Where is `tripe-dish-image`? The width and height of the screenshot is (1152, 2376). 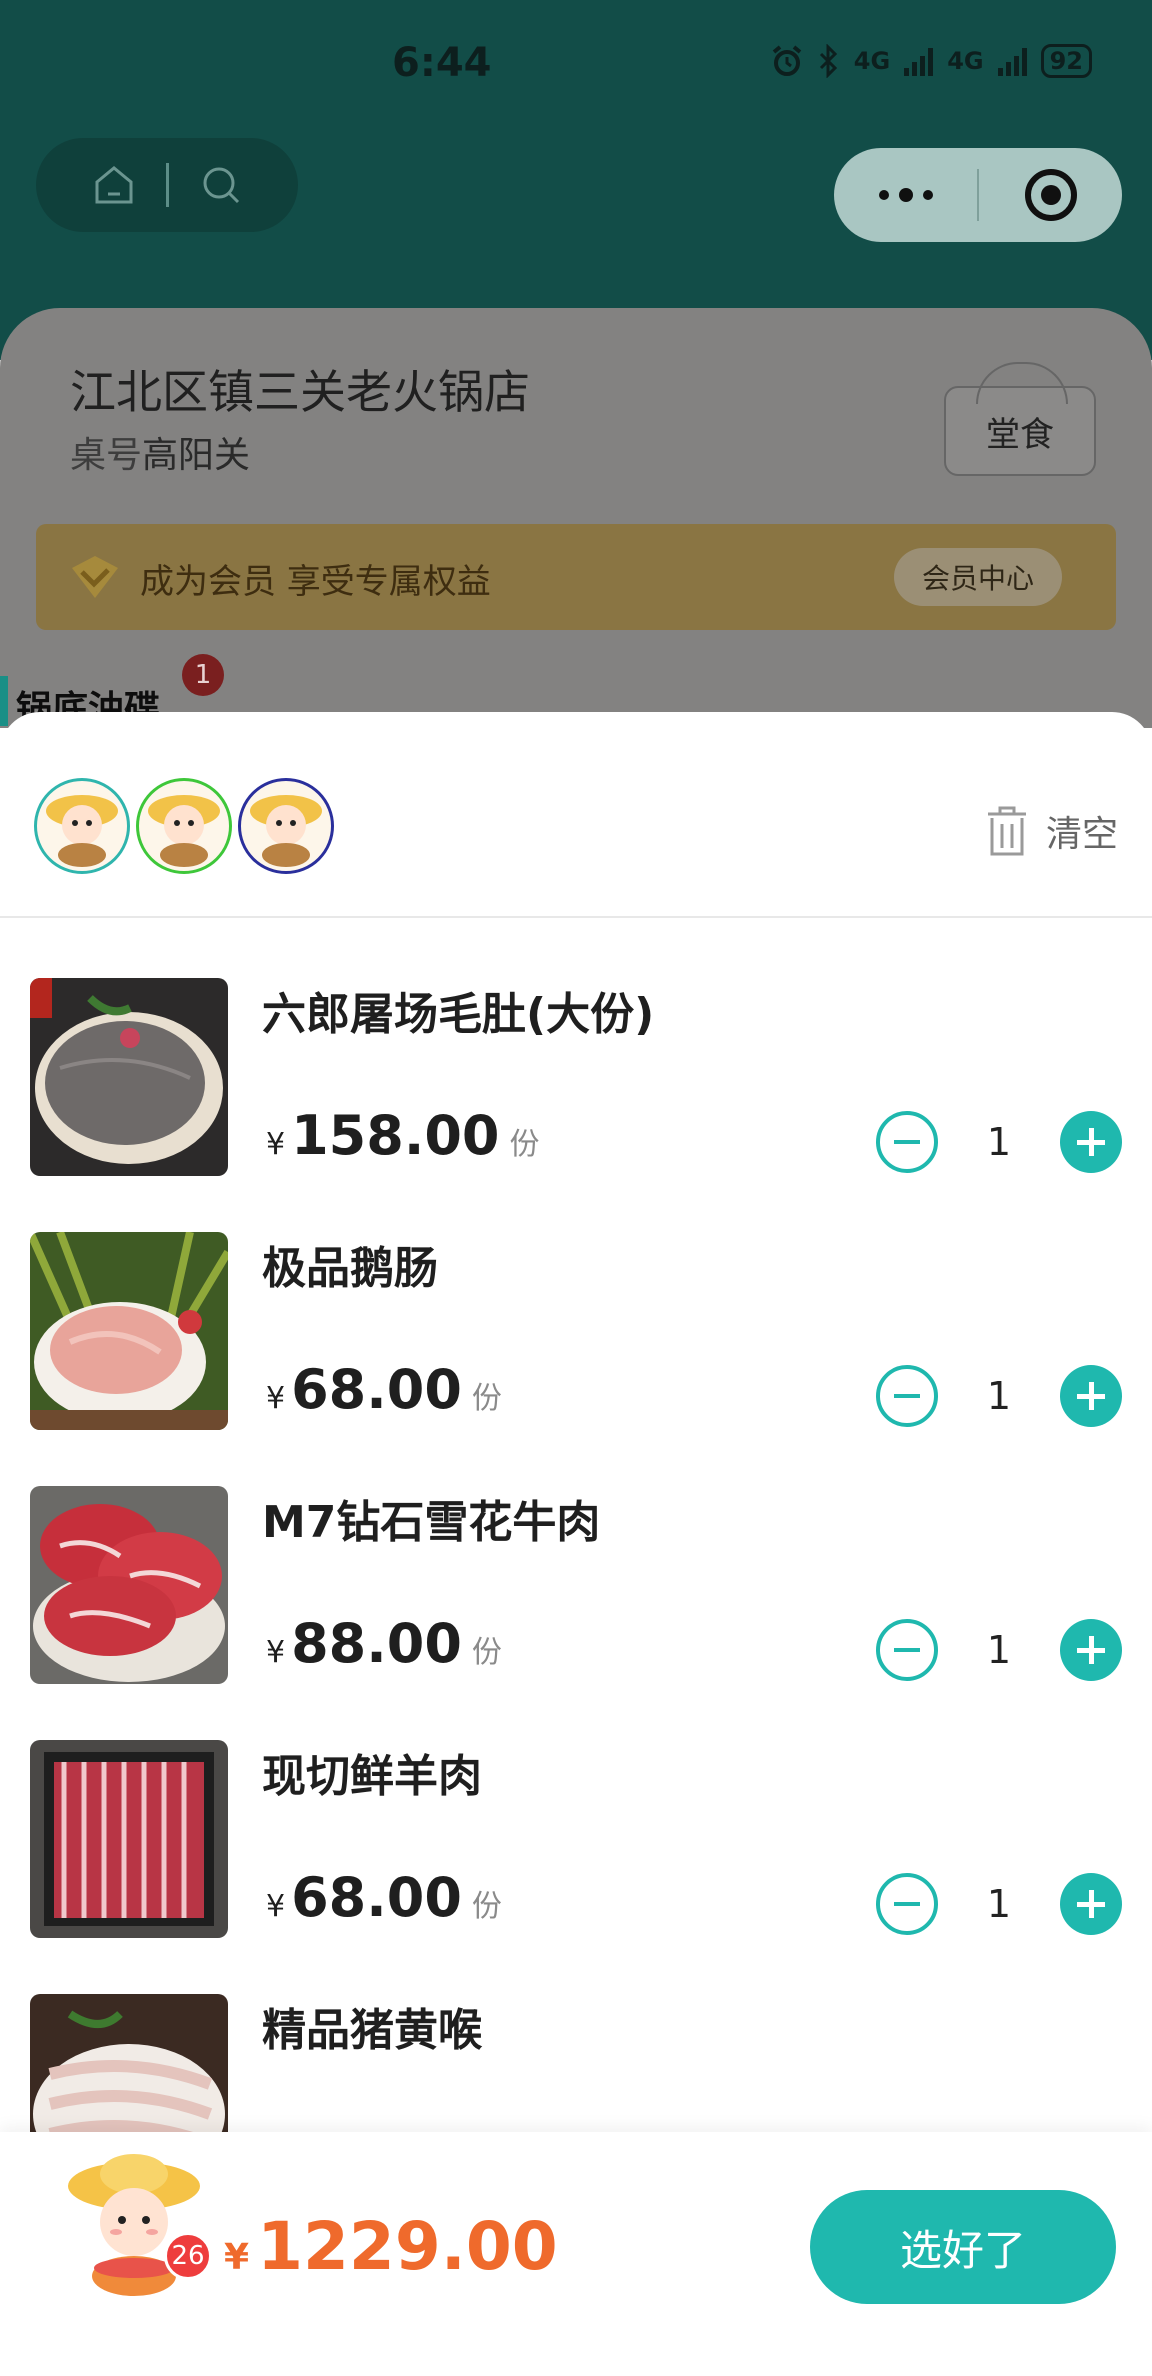
tripe-dish-image is located at coordinates (129, 1077).